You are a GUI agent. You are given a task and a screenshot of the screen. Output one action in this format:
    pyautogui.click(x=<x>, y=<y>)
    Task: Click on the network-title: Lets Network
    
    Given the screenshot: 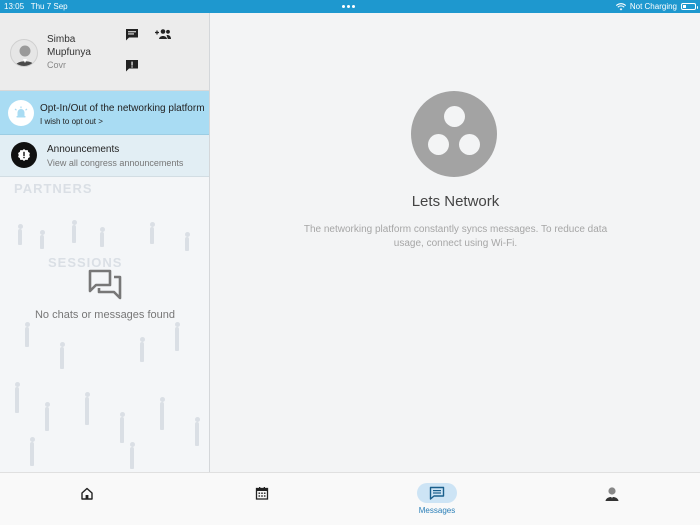 What is the action you would take?
    pyautogui.click(x=455, y=201)
    